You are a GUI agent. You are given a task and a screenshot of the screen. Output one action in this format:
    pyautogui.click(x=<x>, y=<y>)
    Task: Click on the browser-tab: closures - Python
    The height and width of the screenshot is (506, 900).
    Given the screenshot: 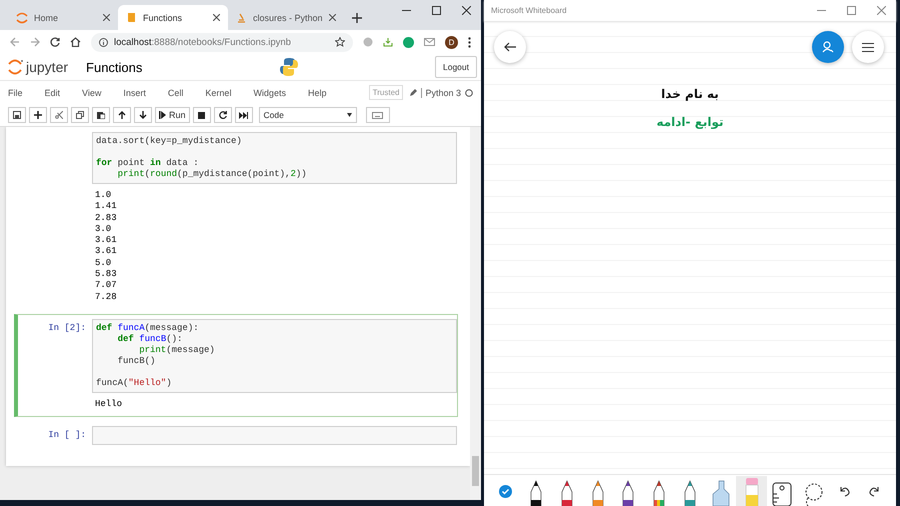 What is the action you would take?
    pyautogui.click(x=286, y=17)
    